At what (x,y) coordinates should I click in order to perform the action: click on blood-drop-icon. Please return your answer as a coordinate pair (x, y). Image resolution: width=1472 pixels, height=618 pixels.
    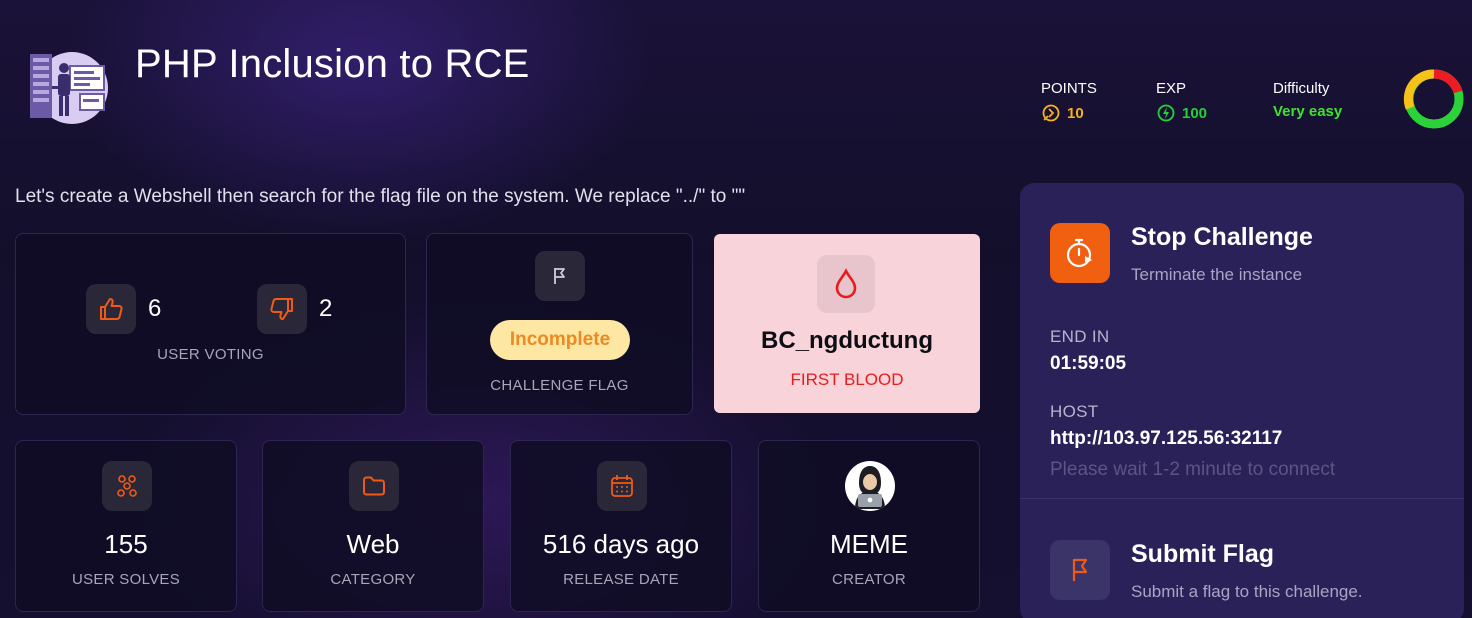
    Looking at the image, I should click on (846, 283).